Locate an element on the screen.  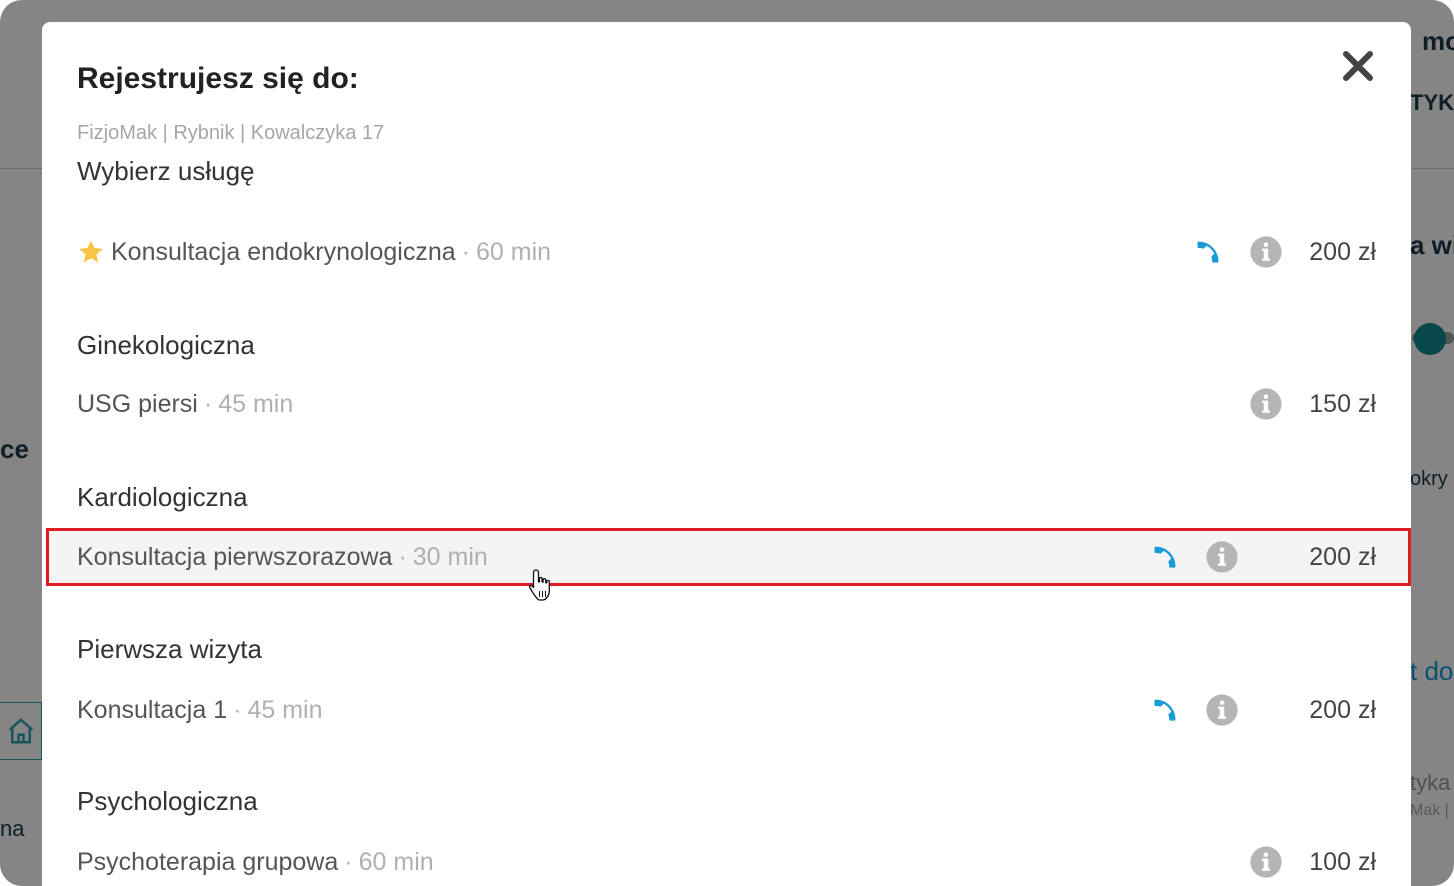
modal-subtitle: Wybierz usługę is located at coordinates (166, 171).